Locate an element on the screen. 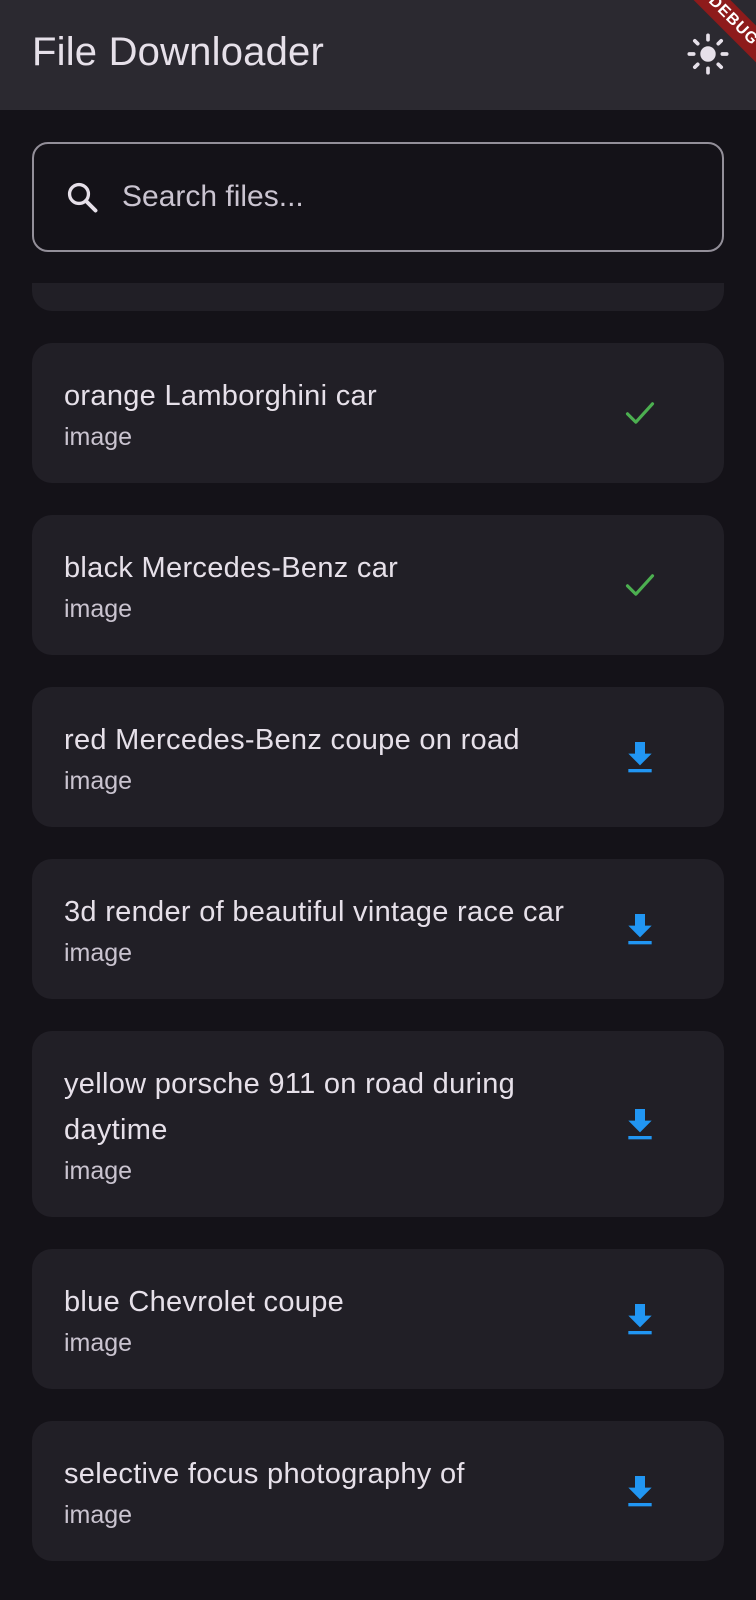 The width and height of the screenshot is (756, 1600). app-title: File Downloader is located at coordinates (178, 52).